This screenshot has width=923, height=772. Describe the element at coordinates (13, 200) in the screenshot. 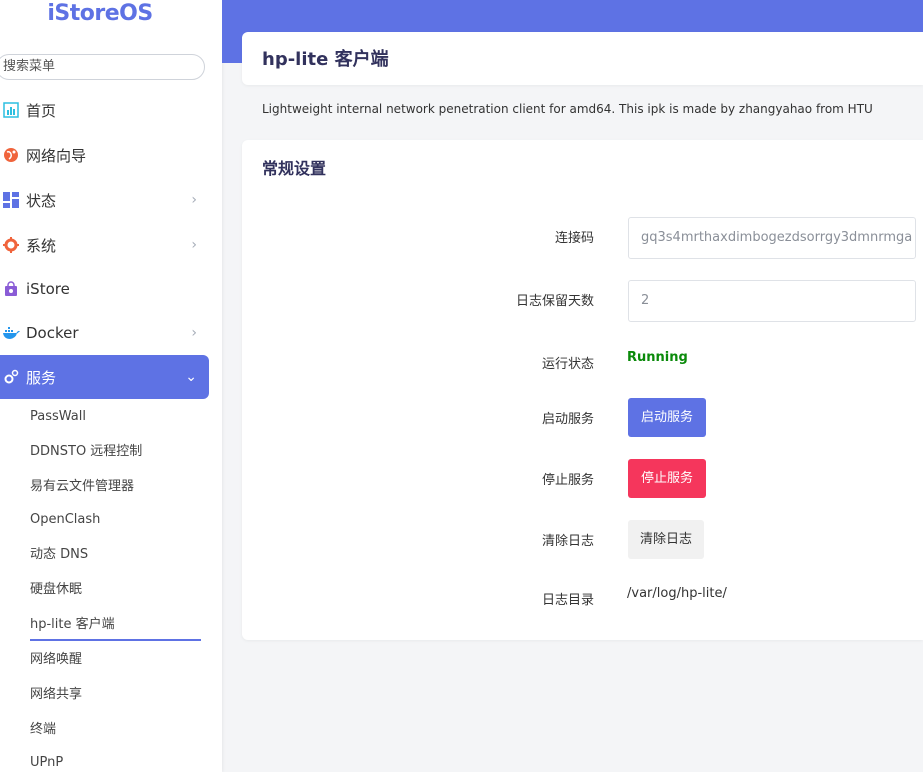

I see `dashboard-icon` at that location.